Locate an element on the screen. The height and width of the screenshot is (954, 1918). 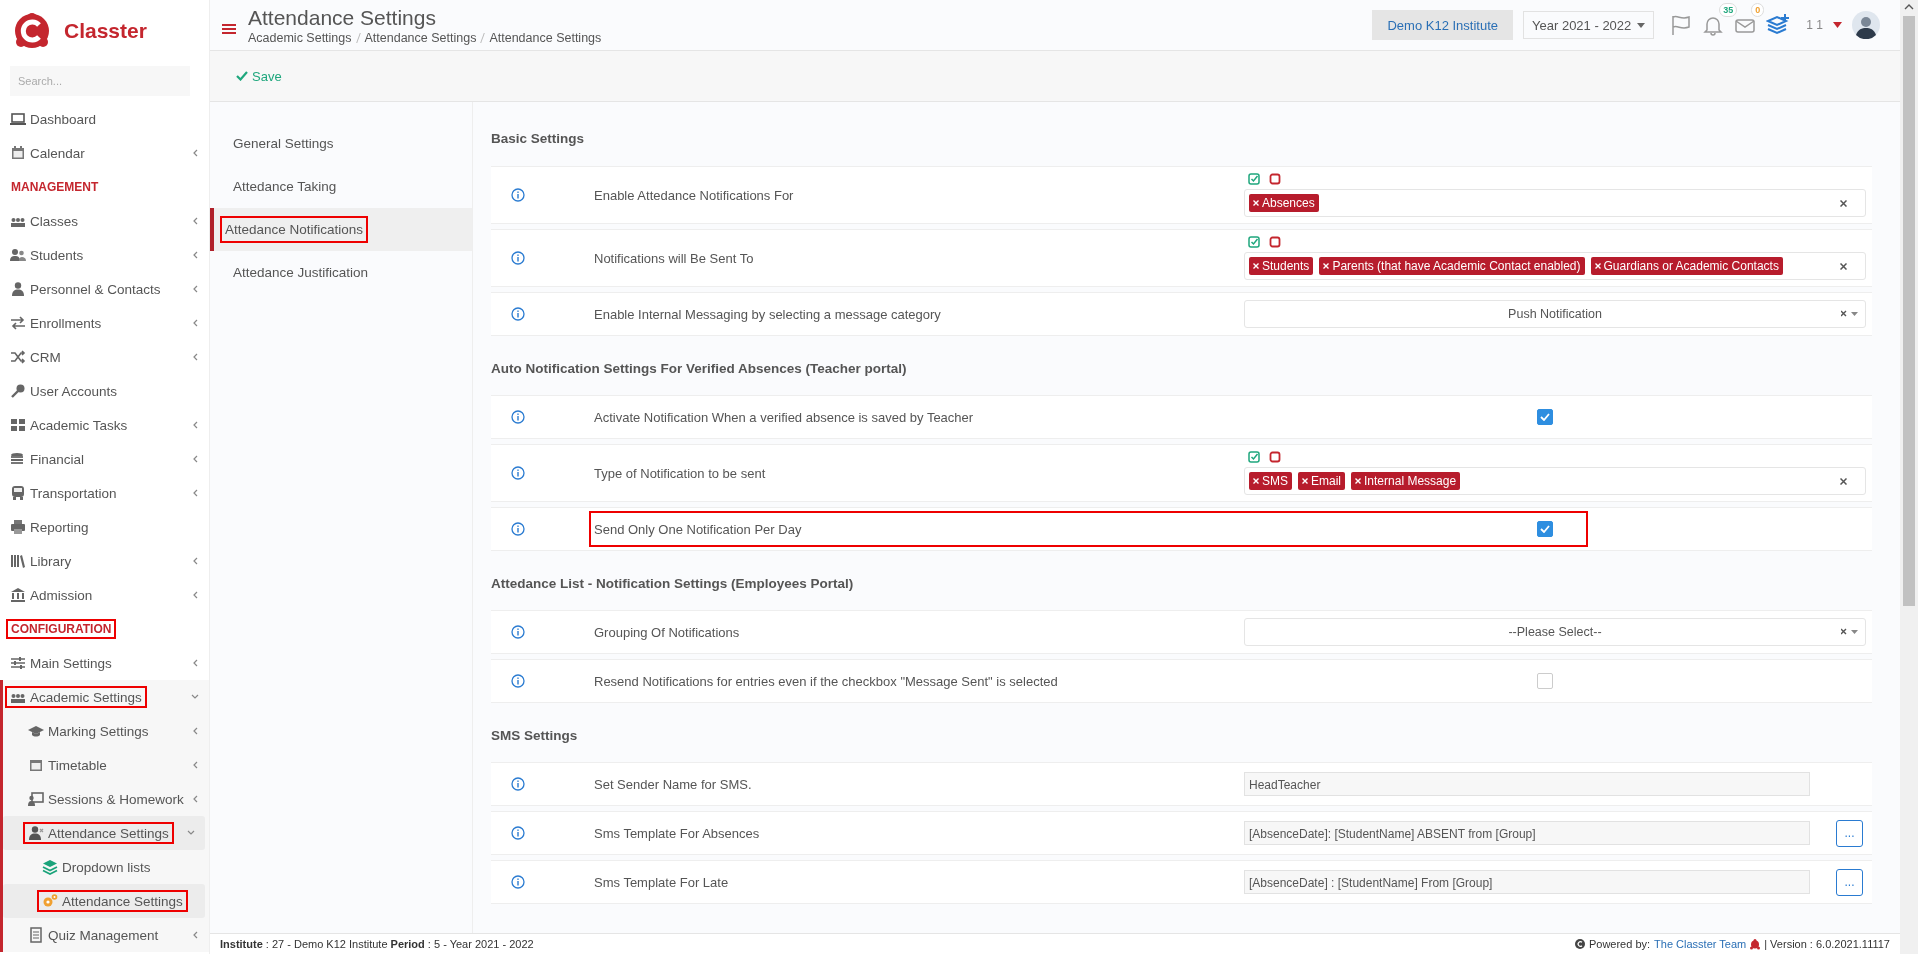
nav-item: User Accounts is located at coordinates (104, 391).